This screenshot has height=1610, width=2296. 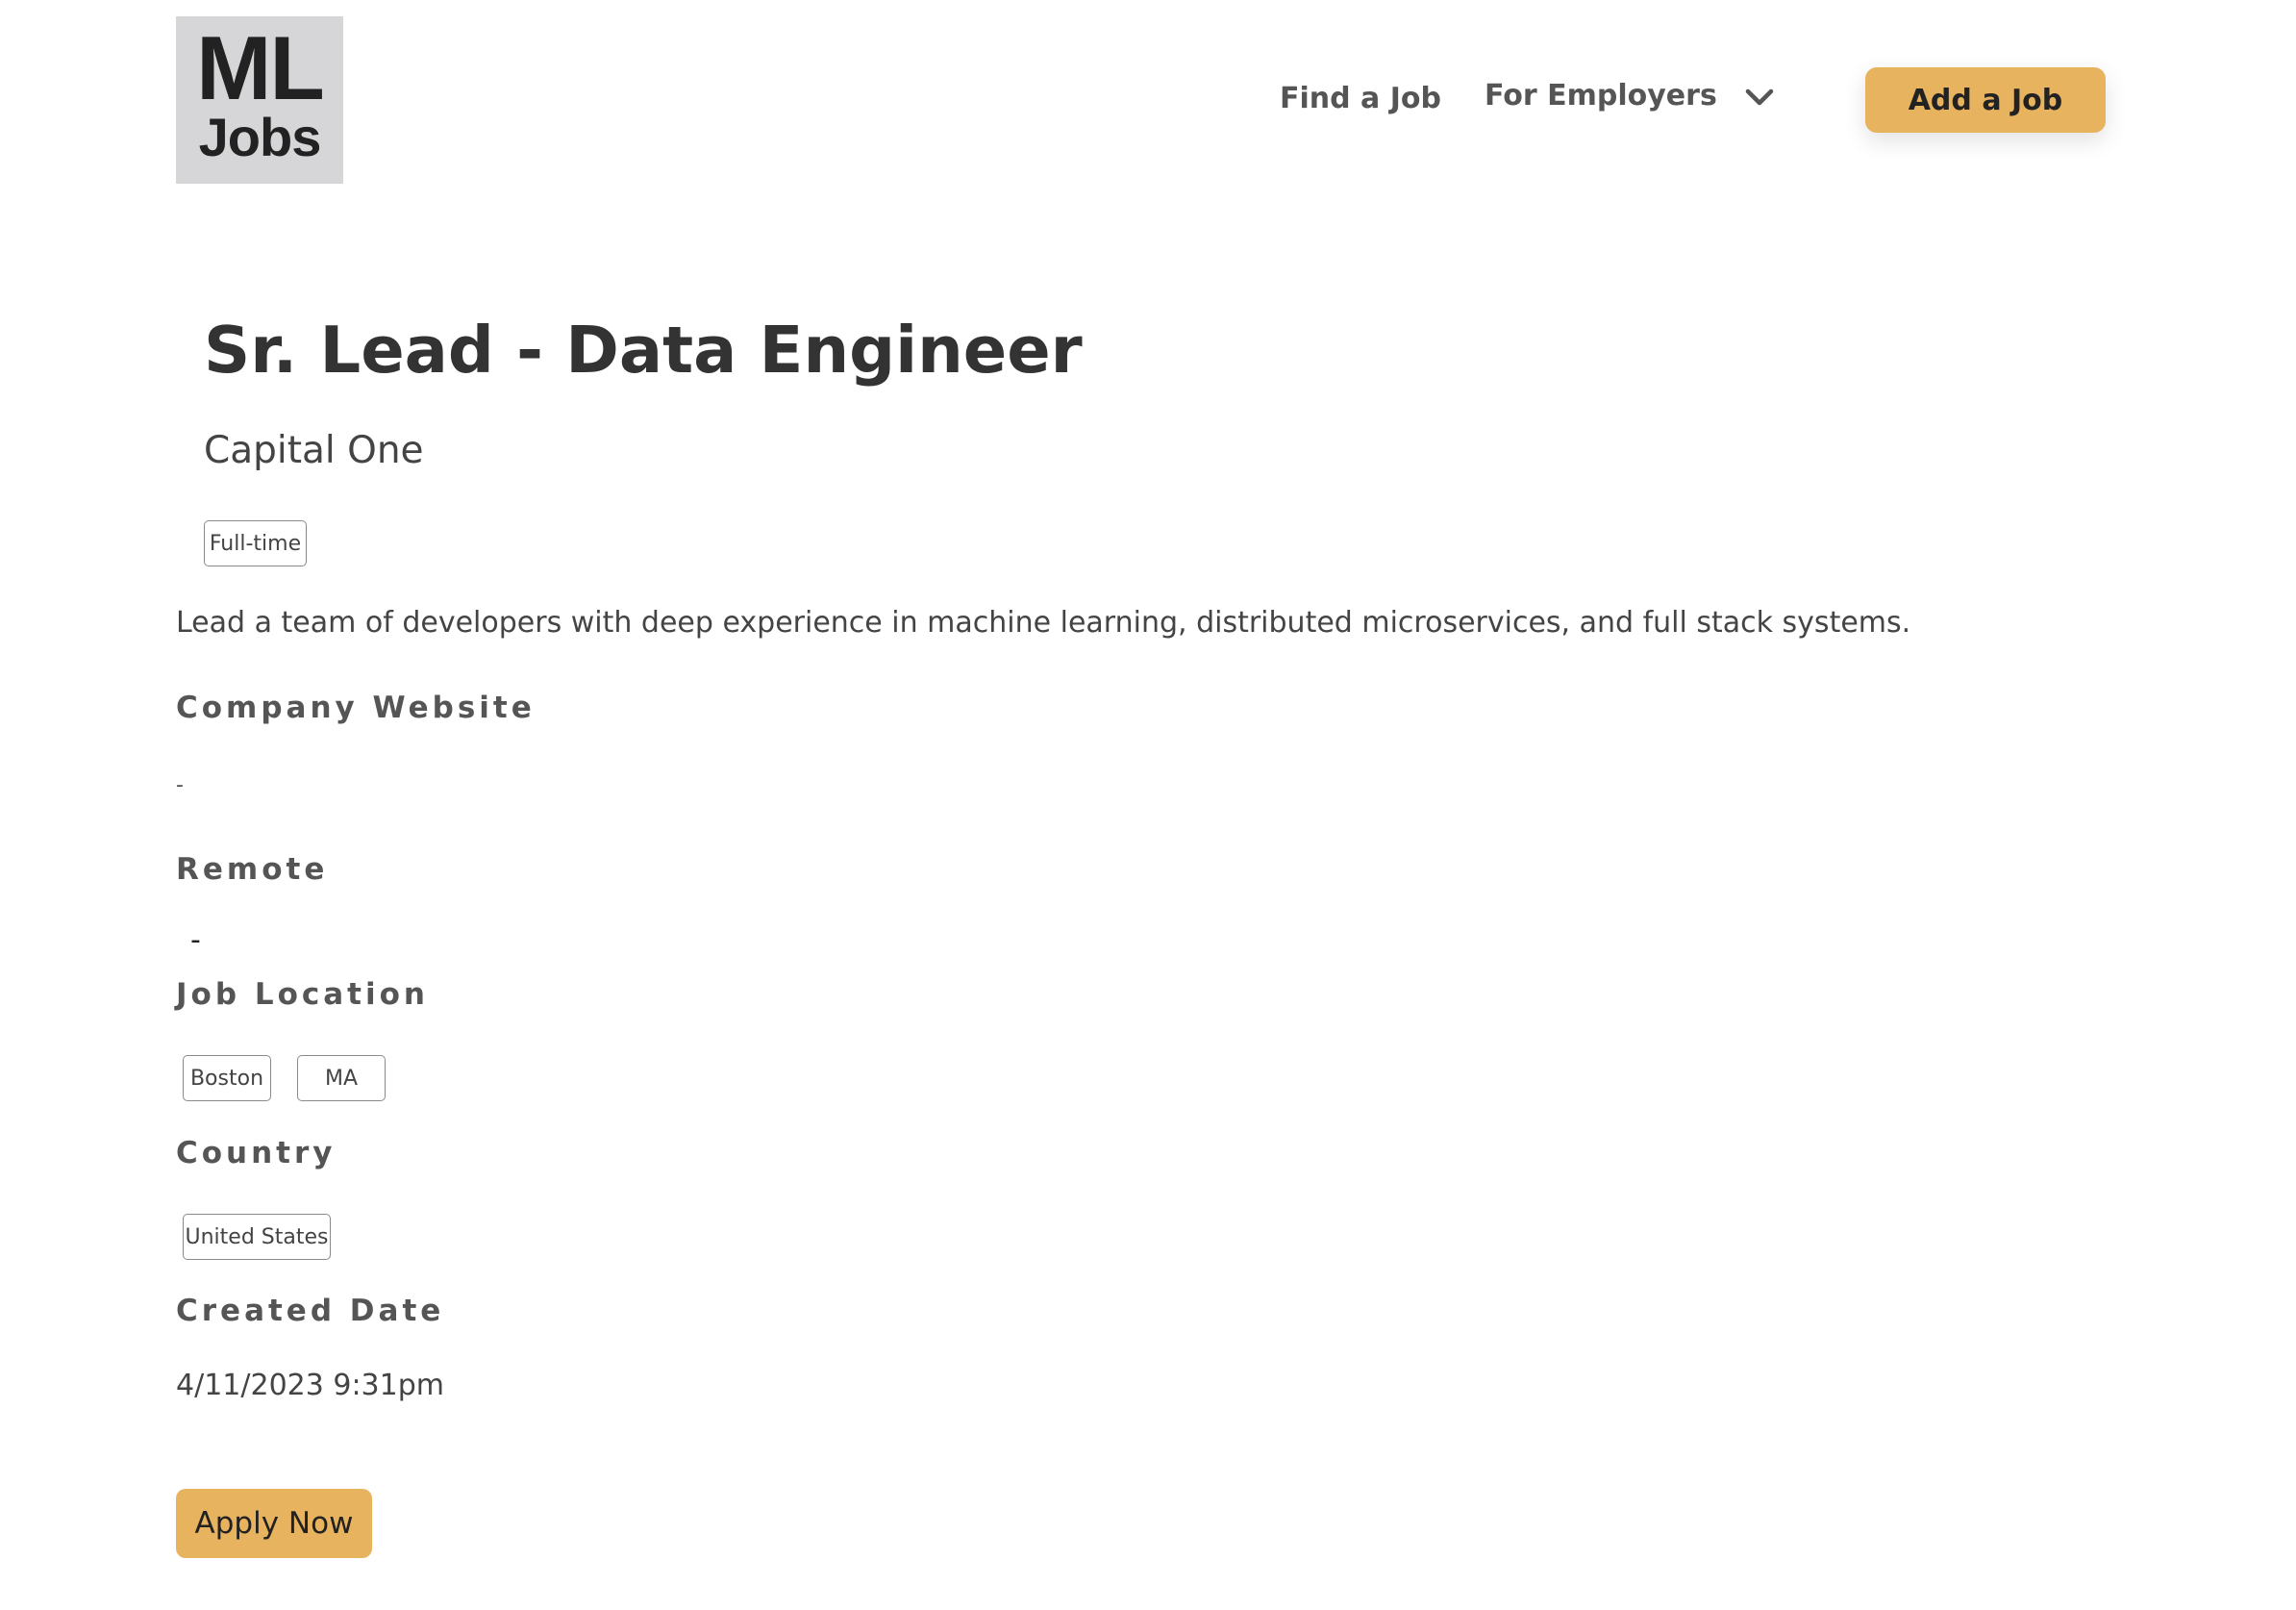 What do you see at coordinates (256, 1153) in the screenshot?
I see `country-label: Country` at bounding box center [256, 1153].